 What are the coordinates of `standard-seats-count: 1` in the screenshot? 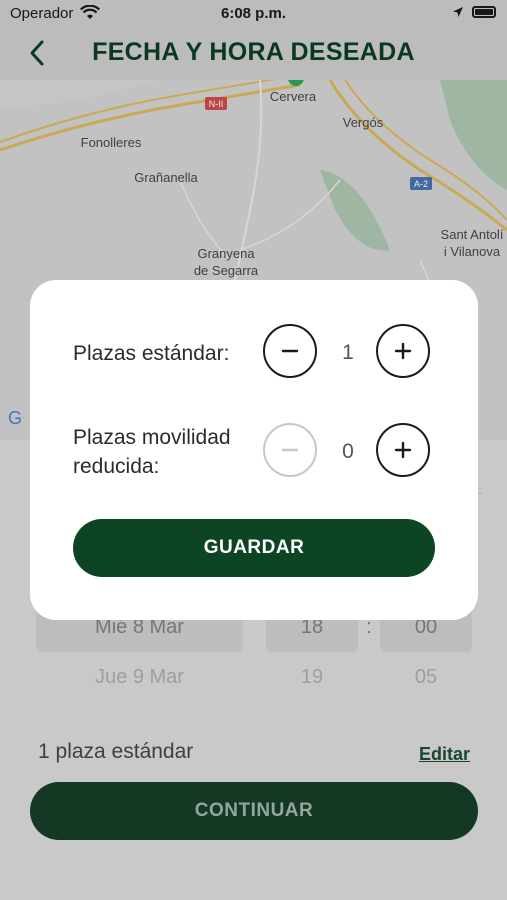 It's located at (348, 352).